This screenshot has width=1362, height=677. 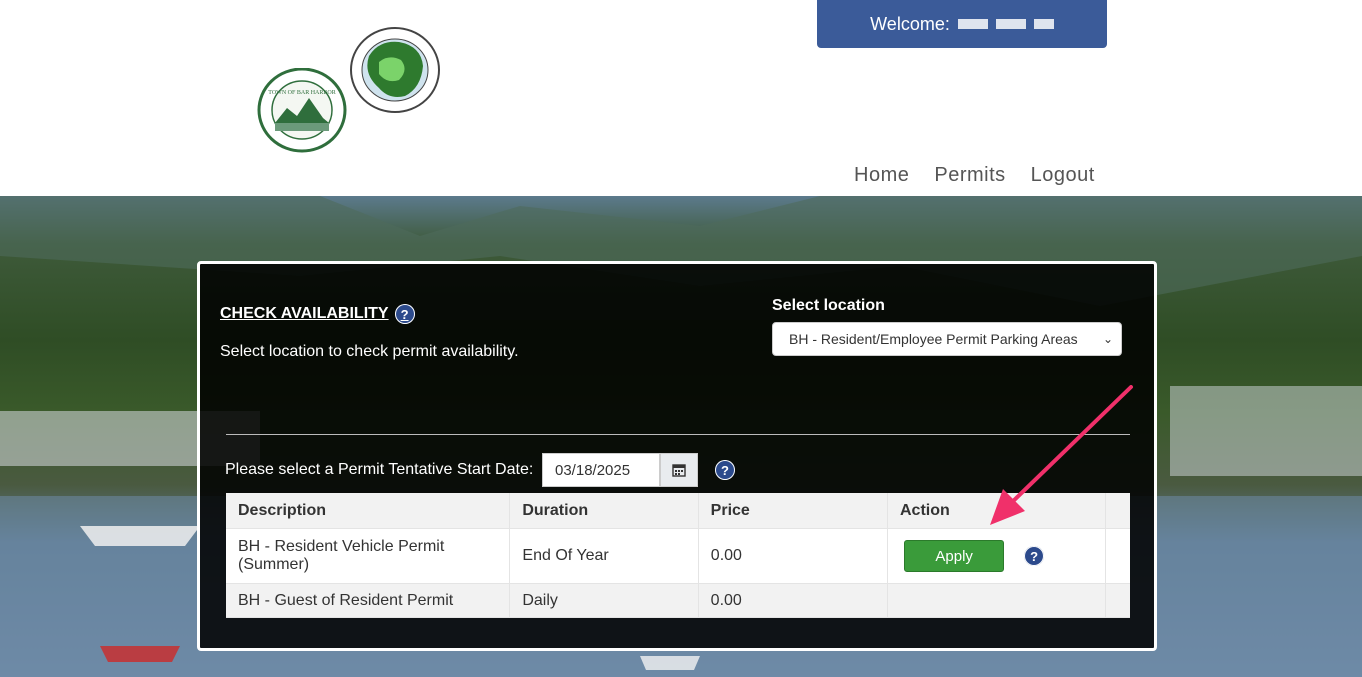 I want to click on cell-duration: End Of Year, so click(x=604, y=556).